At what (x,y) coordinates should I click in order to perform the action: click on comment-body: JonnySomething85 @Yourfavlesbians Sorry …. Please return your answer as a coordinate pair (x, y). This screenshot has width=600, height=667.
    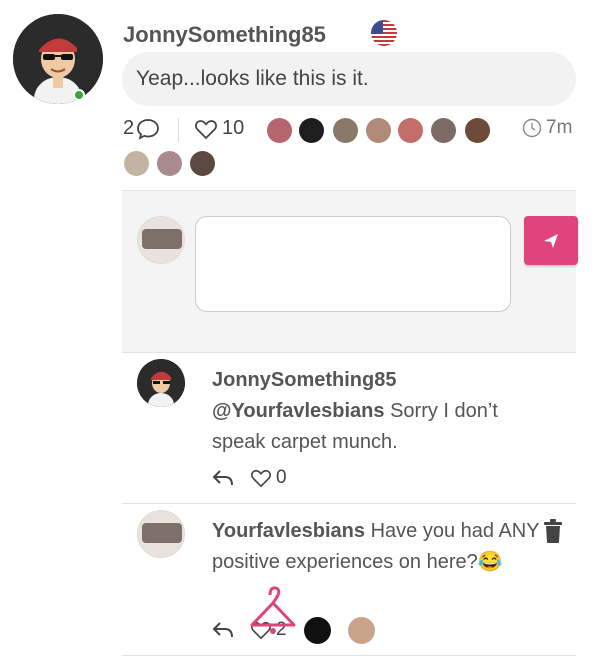
    Looking at the image, I should click on (382, 411).